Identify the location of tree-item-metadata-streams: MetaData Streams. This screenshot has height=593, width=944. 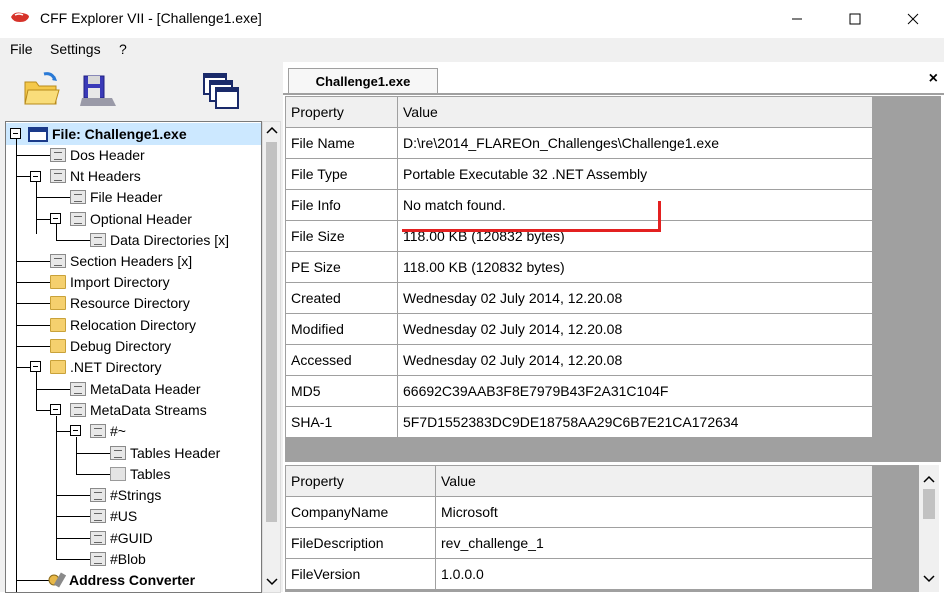
(138, 410).